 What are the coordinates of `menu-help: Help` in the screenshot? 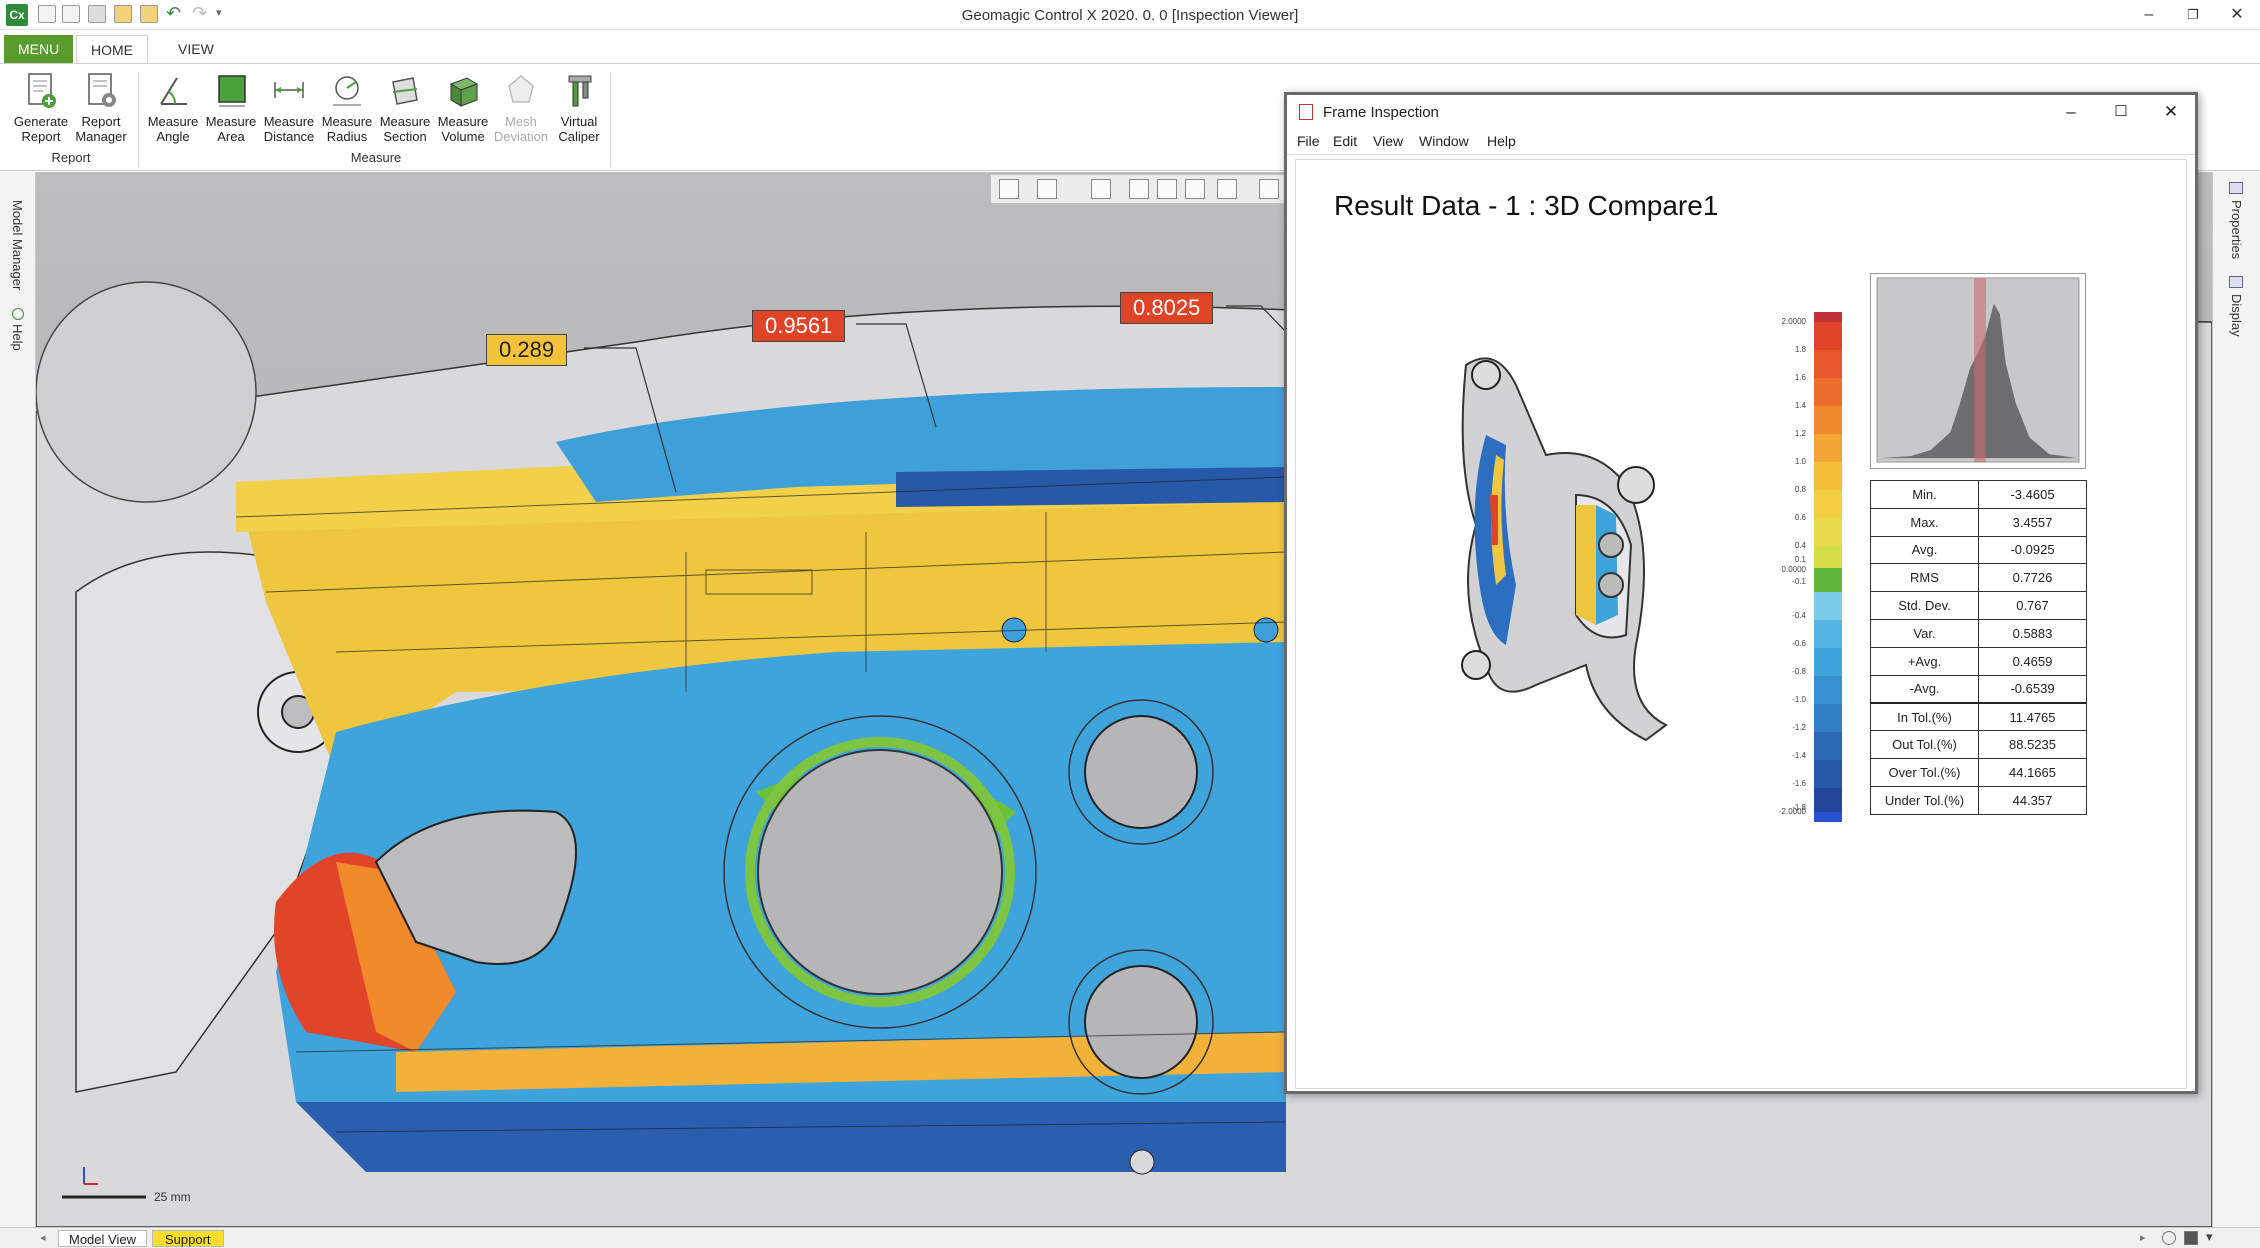 It's located at (1501, 141).